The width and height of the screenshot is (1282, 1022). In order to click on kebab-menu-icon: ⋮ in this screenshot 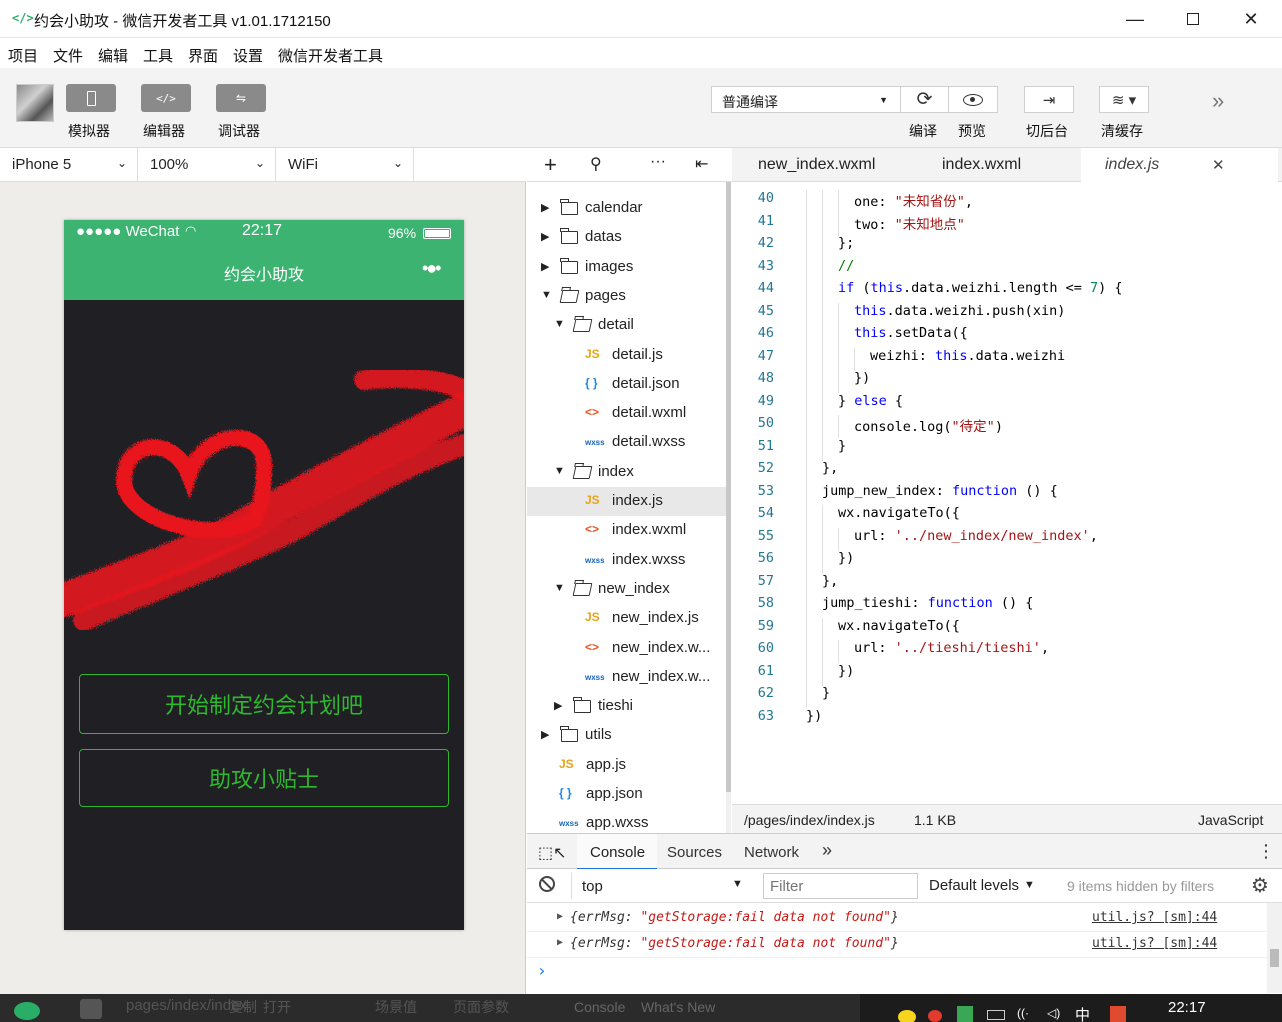, I will do `click(1266, 851)`.